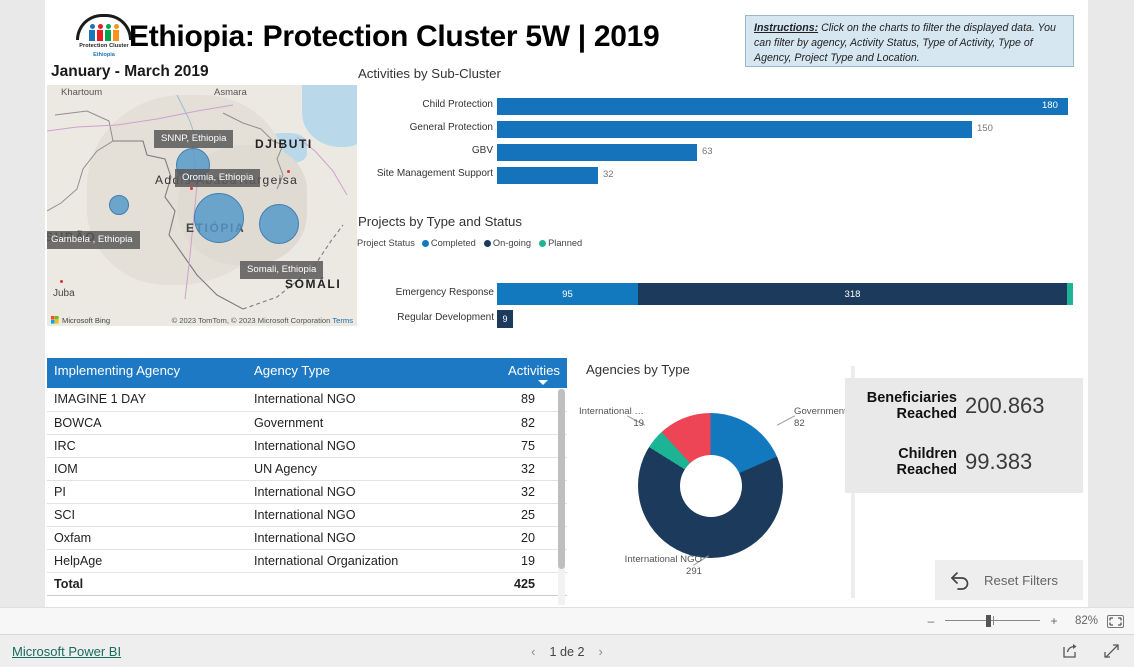 This screenshot has width=1134, height=667. What do you see at coordinates (1070, 294) in the screenshot?
I see `projects-segment-planned` at bounding box center [1070, 294].